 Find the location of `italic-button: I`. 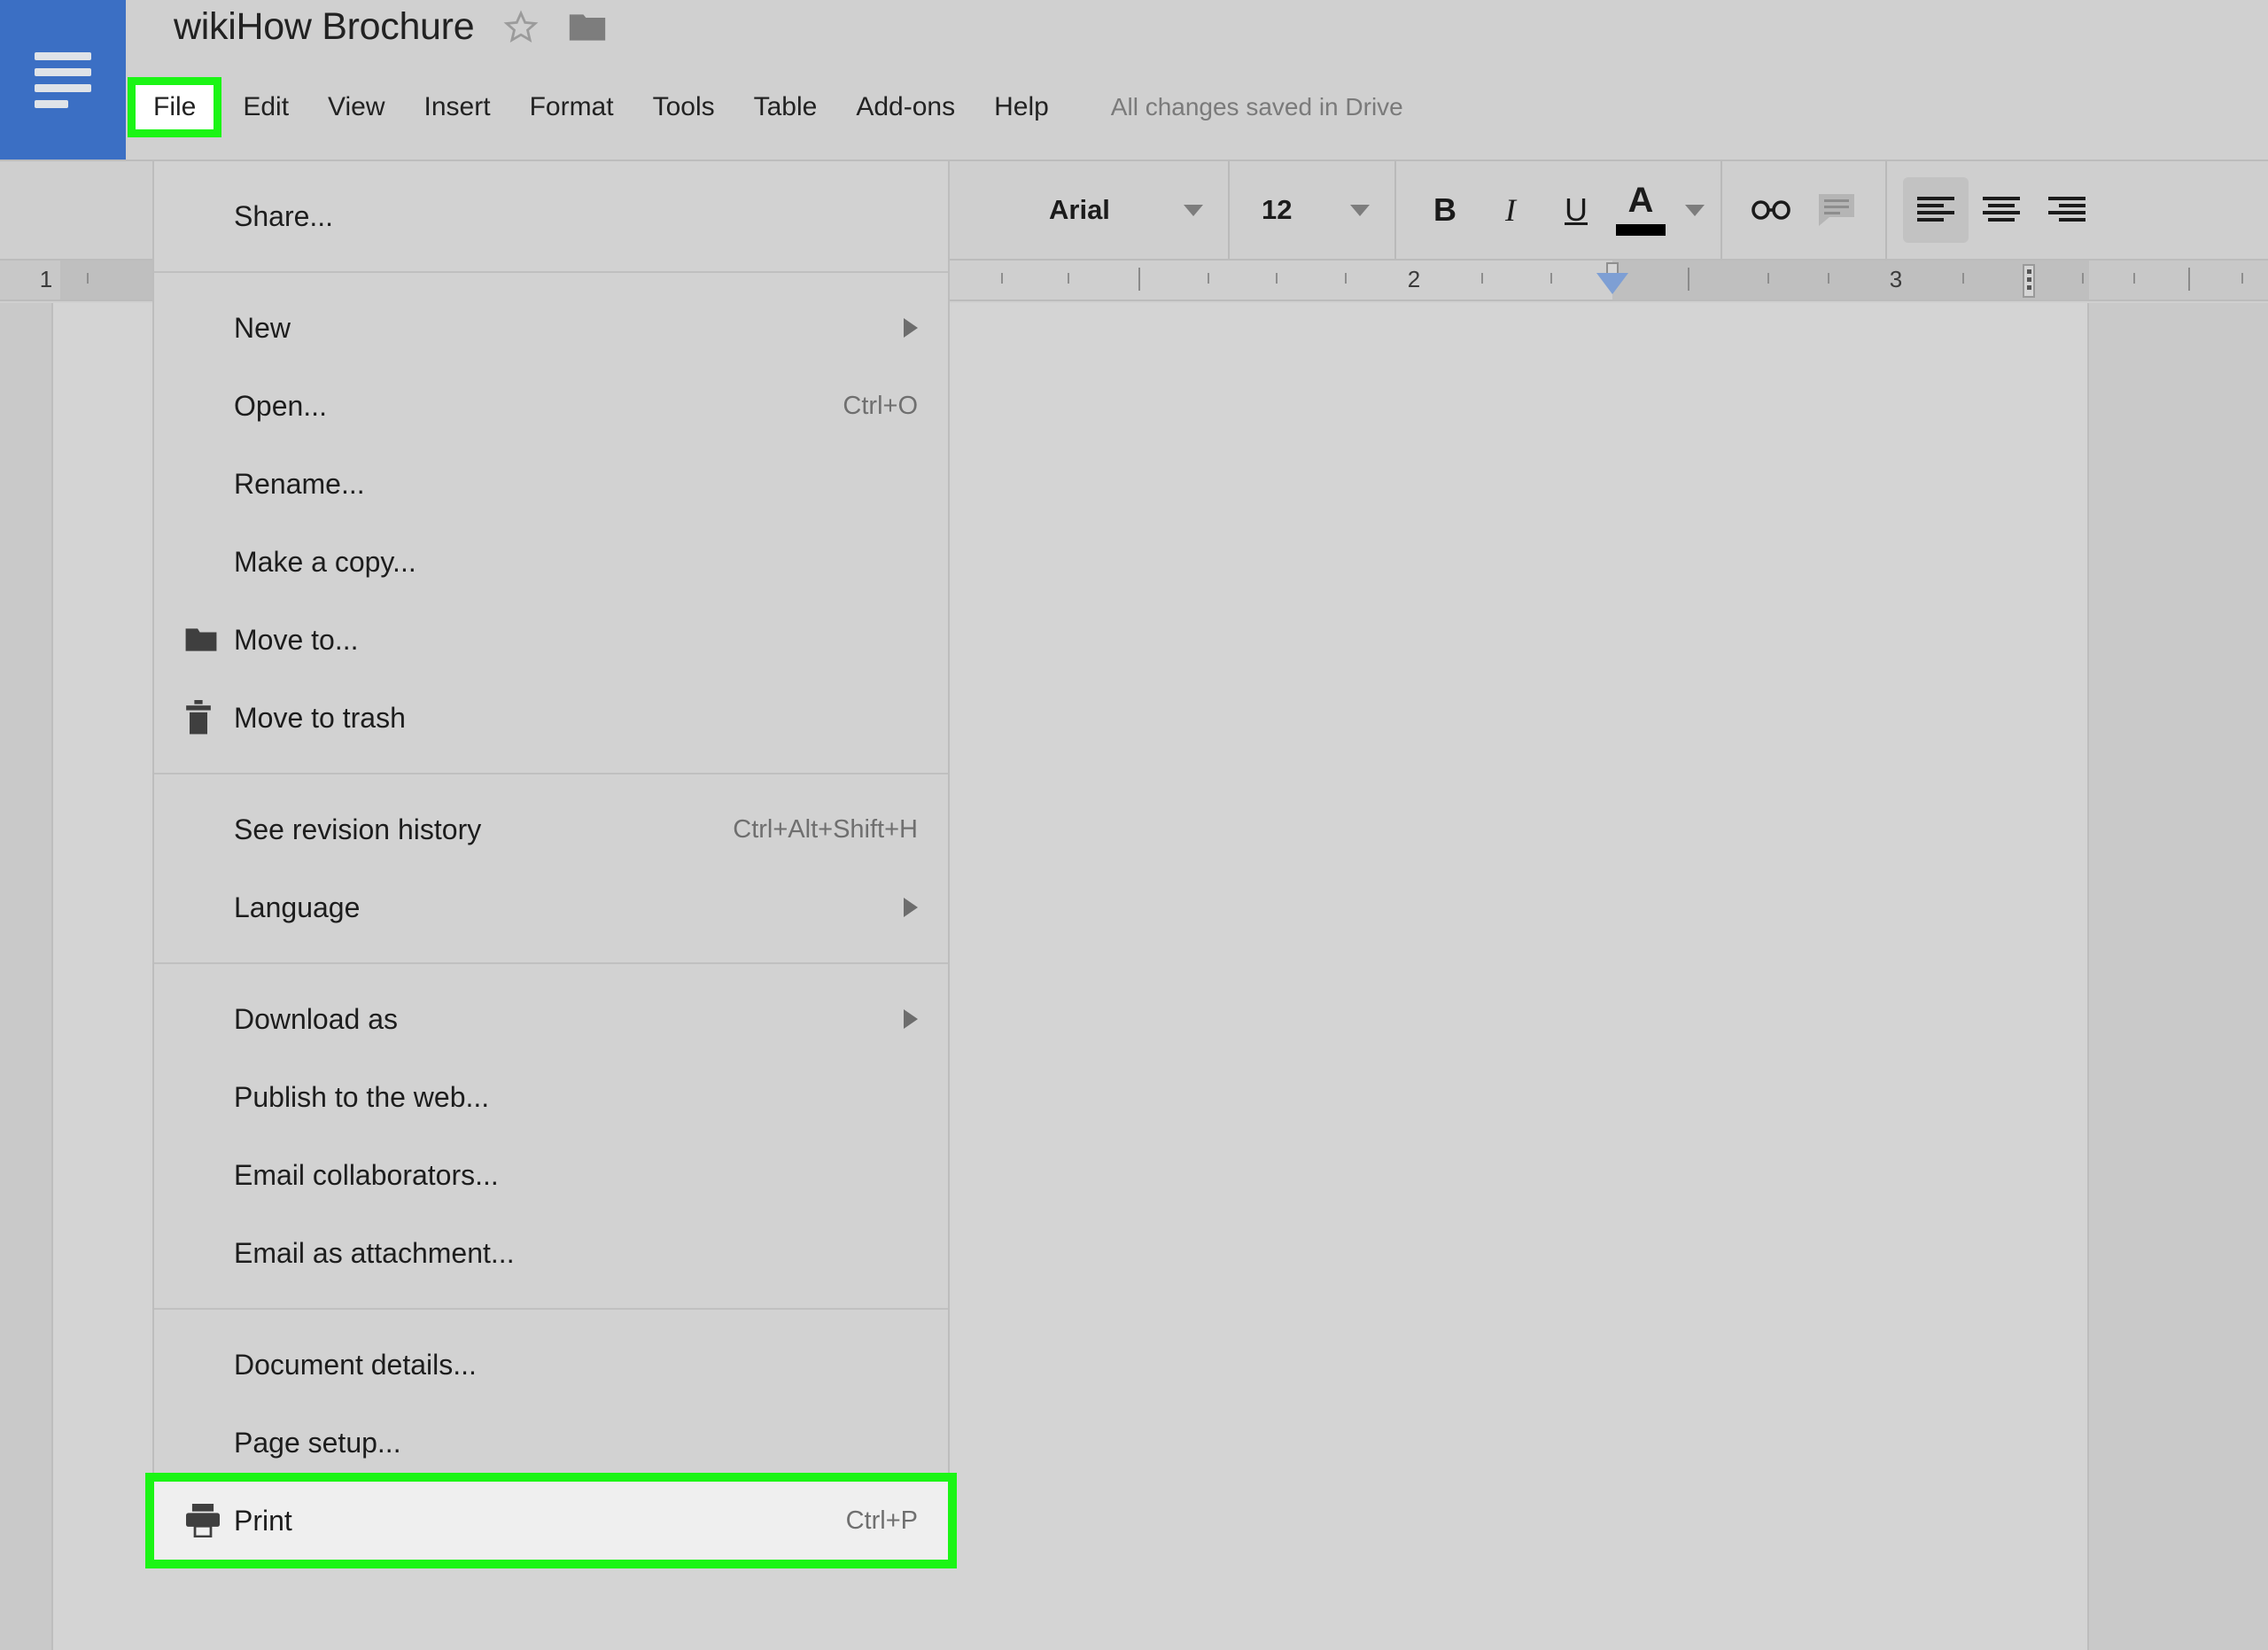

italic-button: I is located at coordinates (1510, 210).